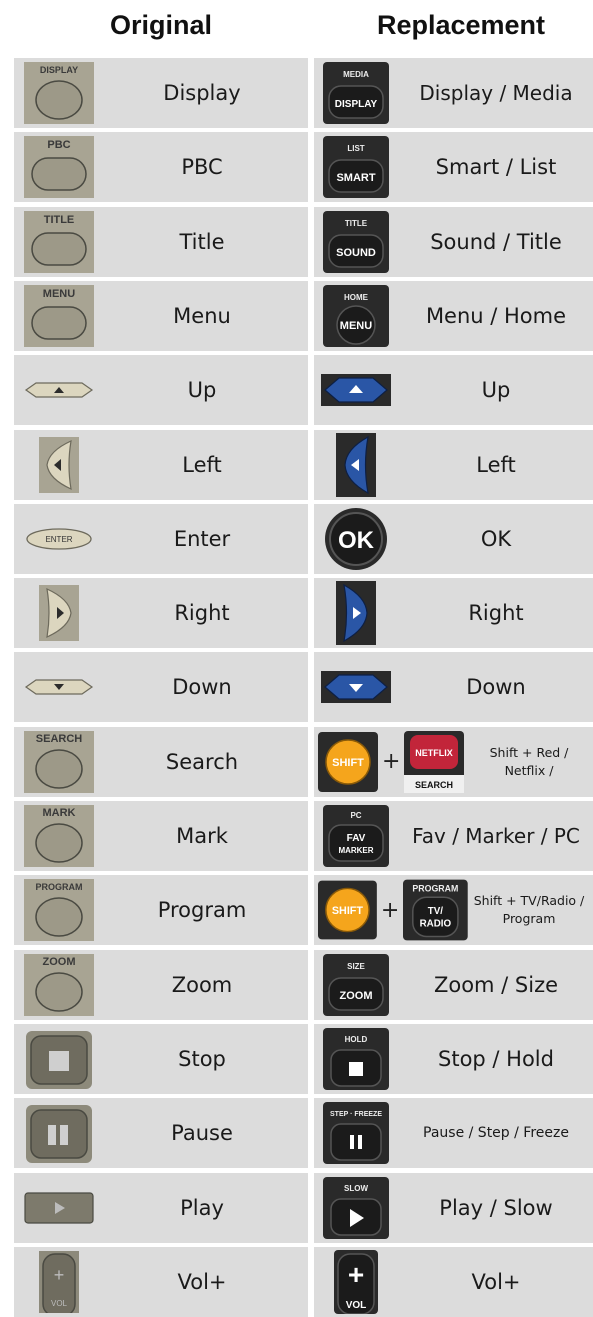 Image resolution: width=593 pixels, height=1317 pixels. I want to click on svg-text: RADIO, so click(436, 924).